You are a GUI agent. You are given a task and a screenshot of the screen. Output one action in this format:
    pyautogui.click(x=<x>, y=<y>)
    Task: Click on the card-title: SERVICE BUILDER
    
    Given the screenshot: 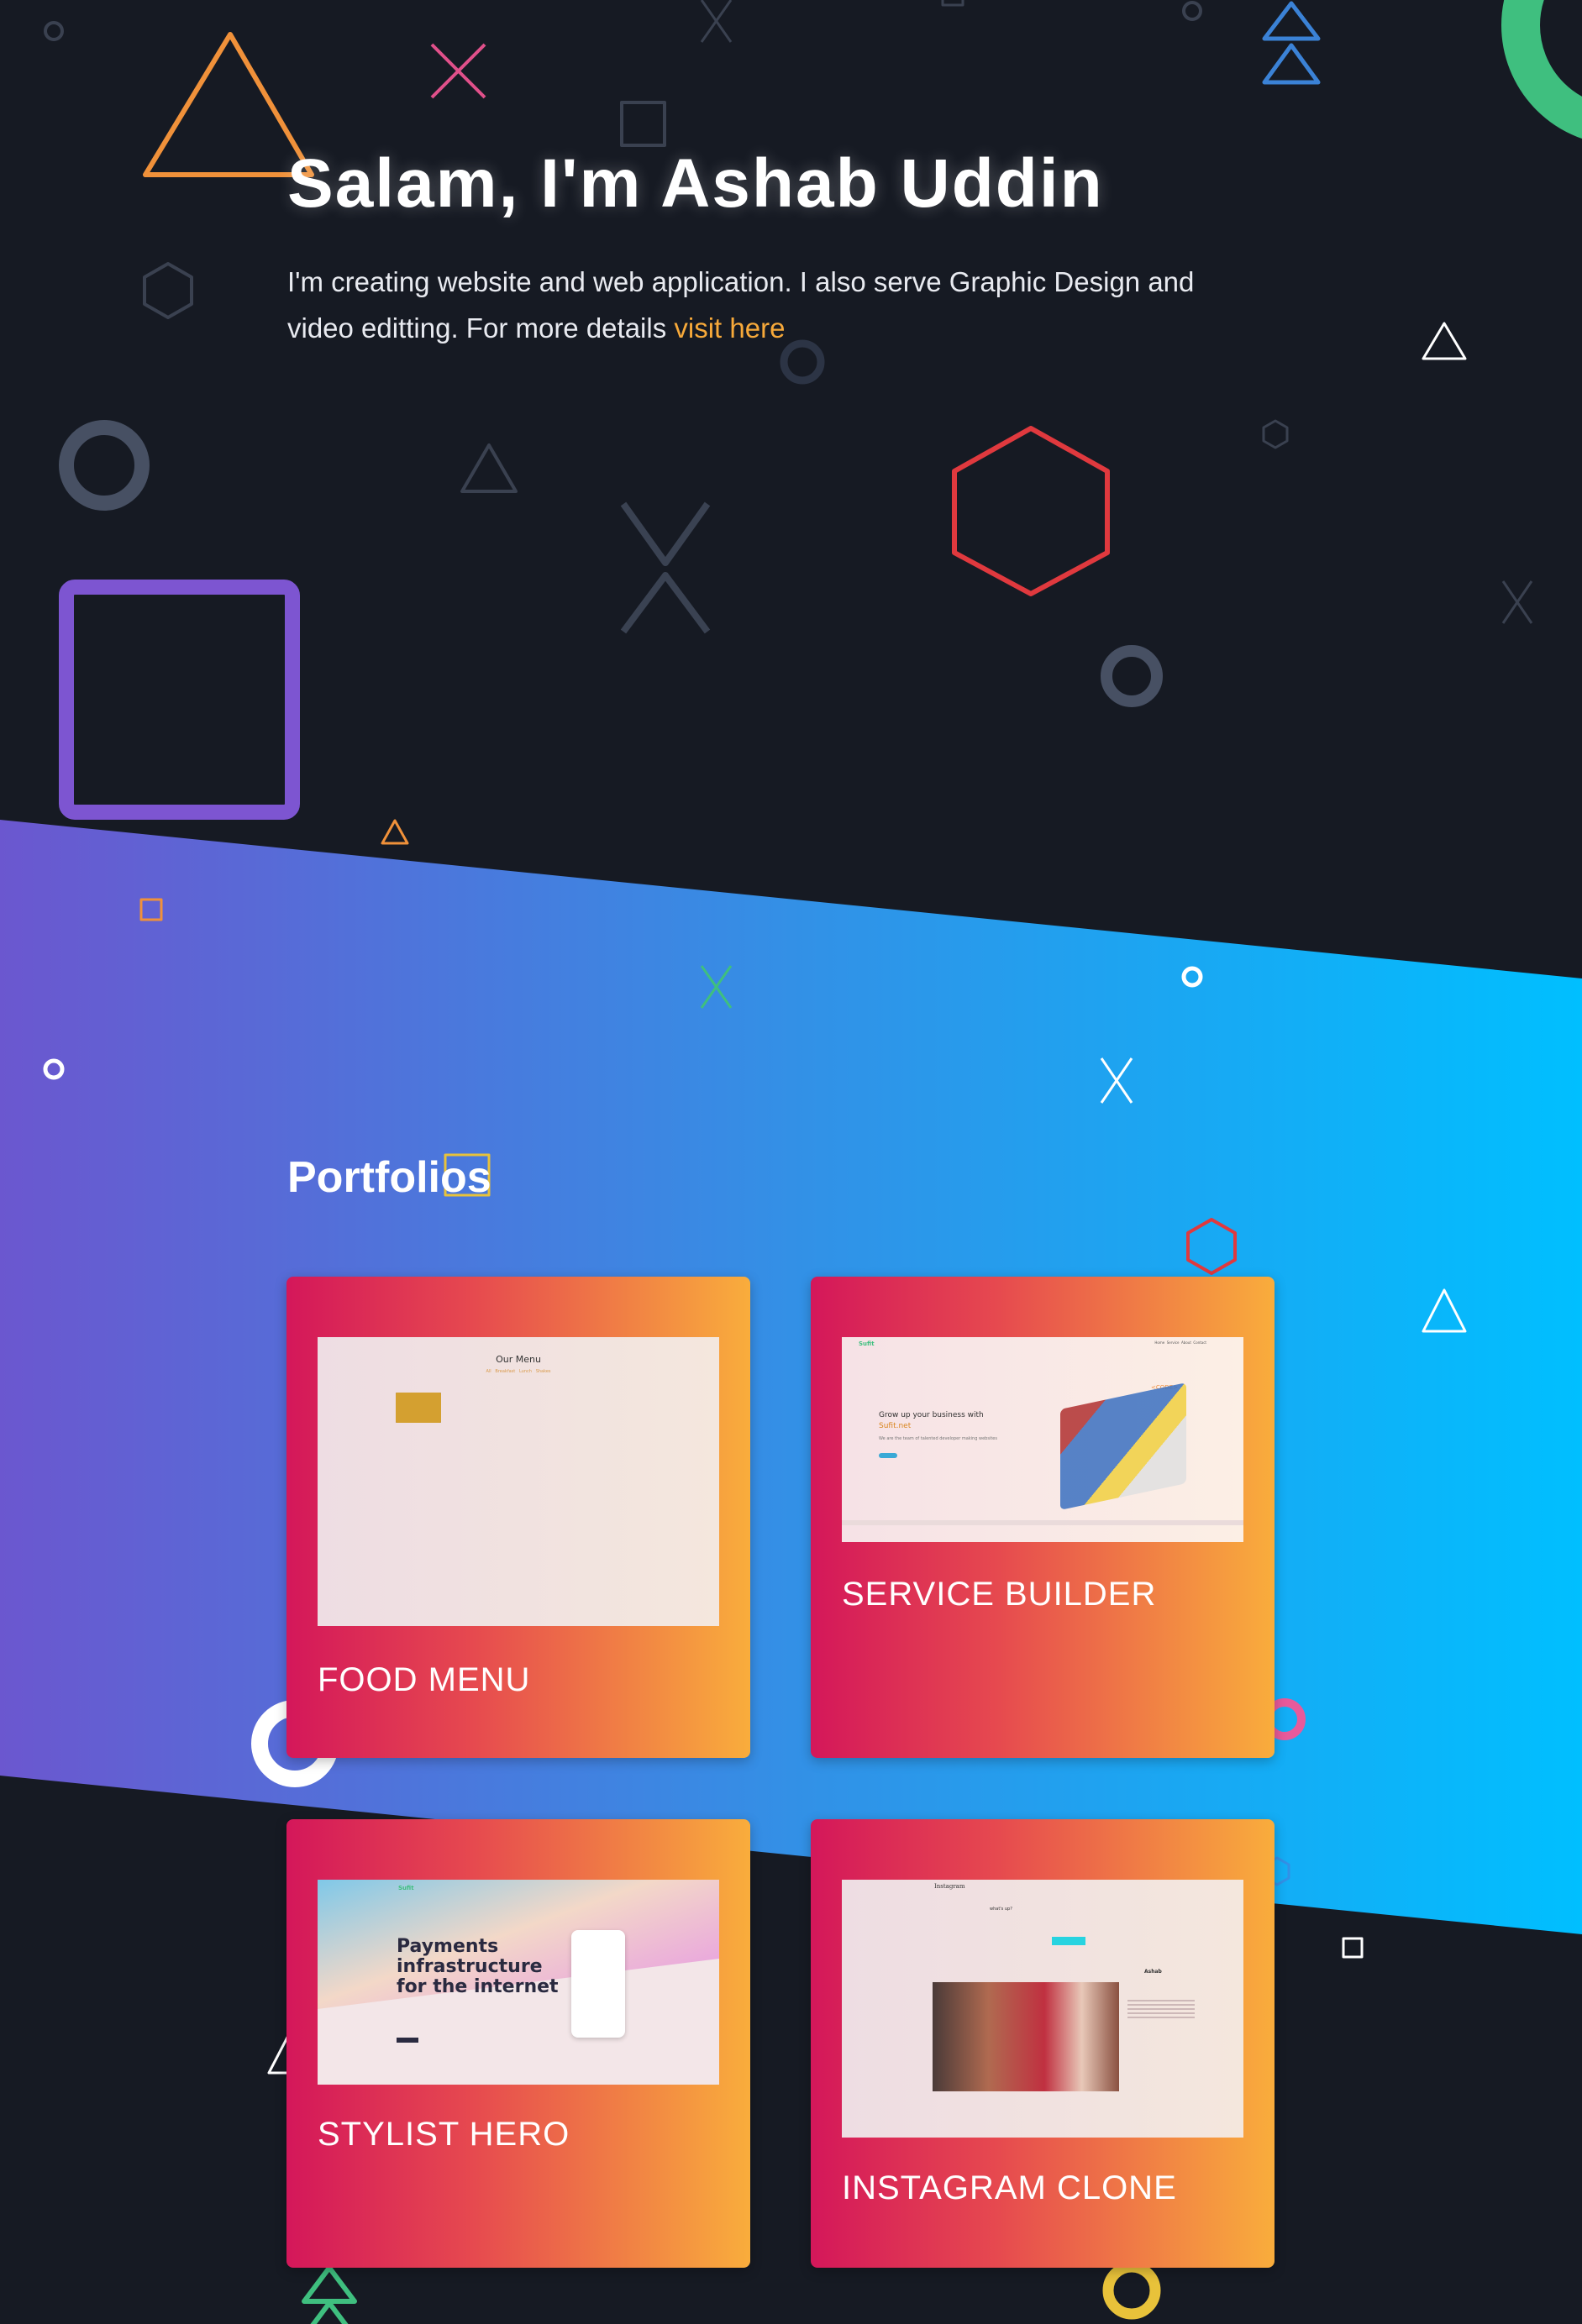 What is the action you would take?
    pyautogui.click(x=999, y=1594)
    